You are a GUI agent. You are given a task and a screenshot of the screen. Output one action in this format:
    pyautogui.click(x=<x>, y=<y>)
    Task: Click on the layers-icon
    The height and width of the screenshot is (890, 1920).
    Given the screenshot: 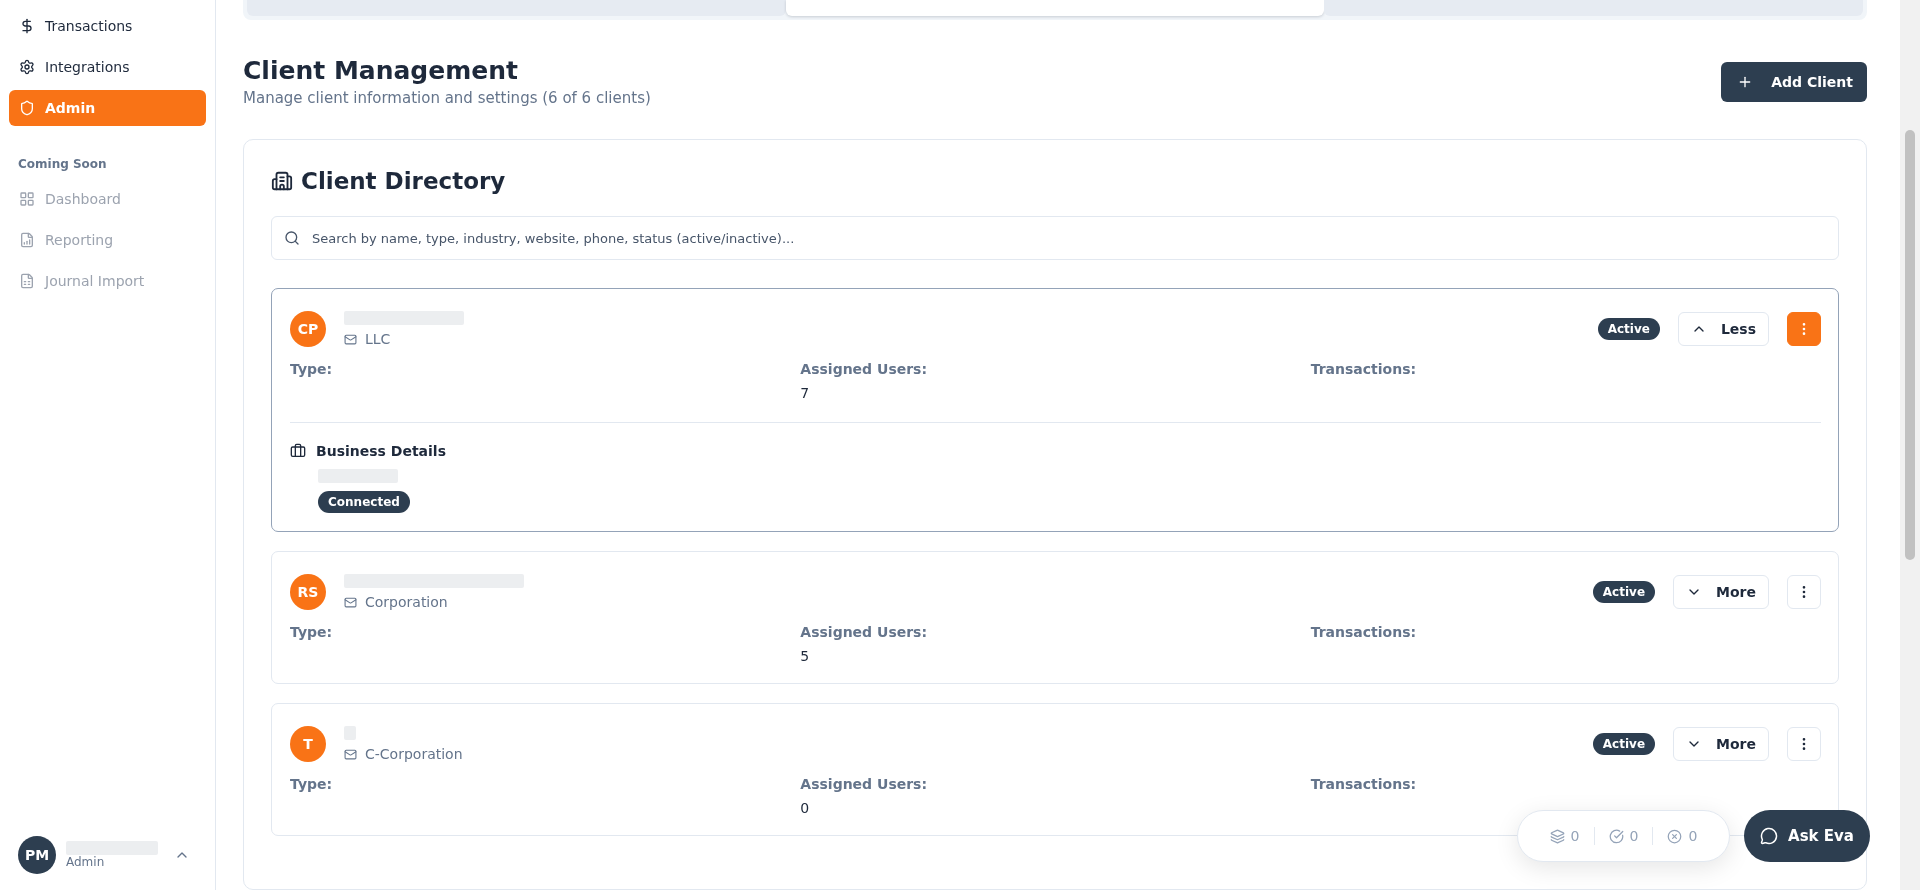 What is the action you would take?
    pyautogui.click(x=1557, y=836)
    